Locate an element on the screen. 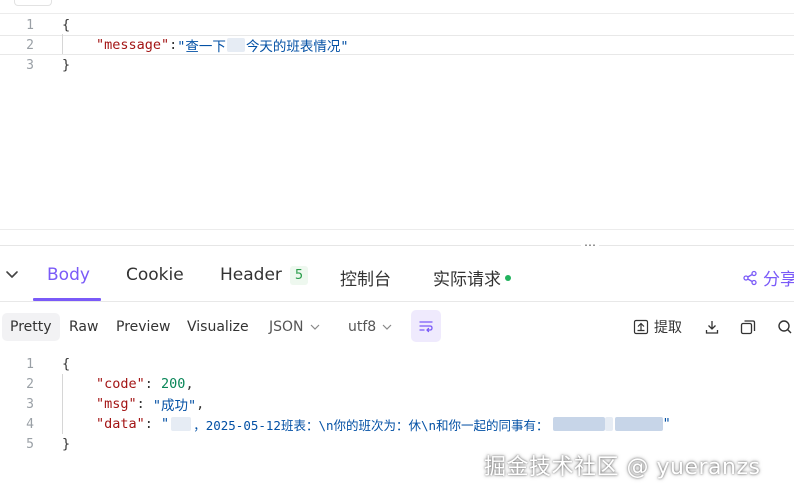 This screenshot has width=794, height=497. tab-actual-request: 实际请求 is located at coordinates (472, 277).